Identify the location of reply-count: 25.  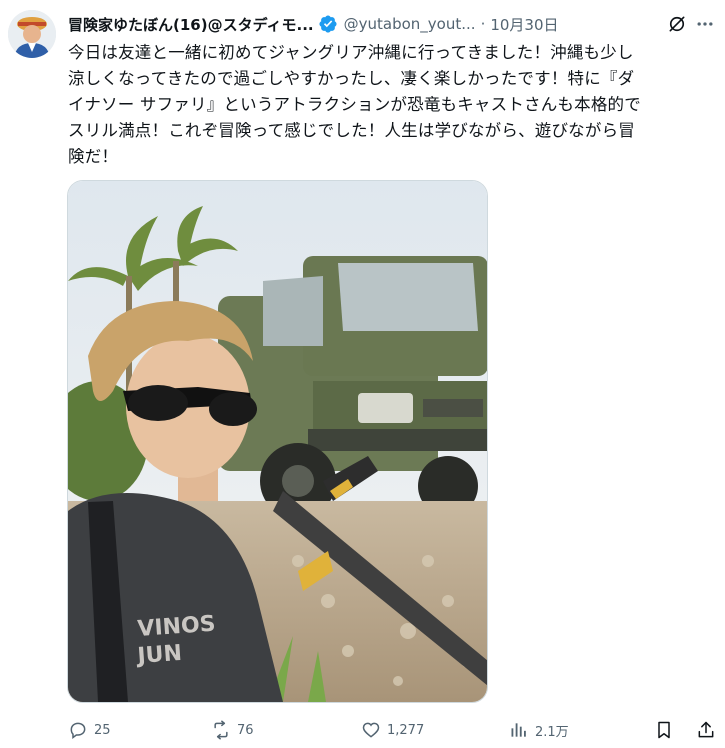
(102, 730).